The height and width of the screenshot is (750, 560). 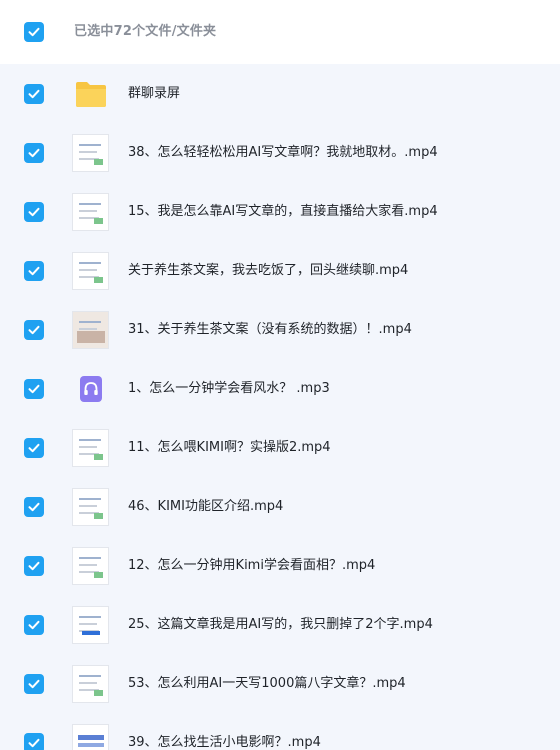 I want to click on file-row: 31、关于养生茶文案（没有系统的数据）！.mp4, so click(x=280, y=329).